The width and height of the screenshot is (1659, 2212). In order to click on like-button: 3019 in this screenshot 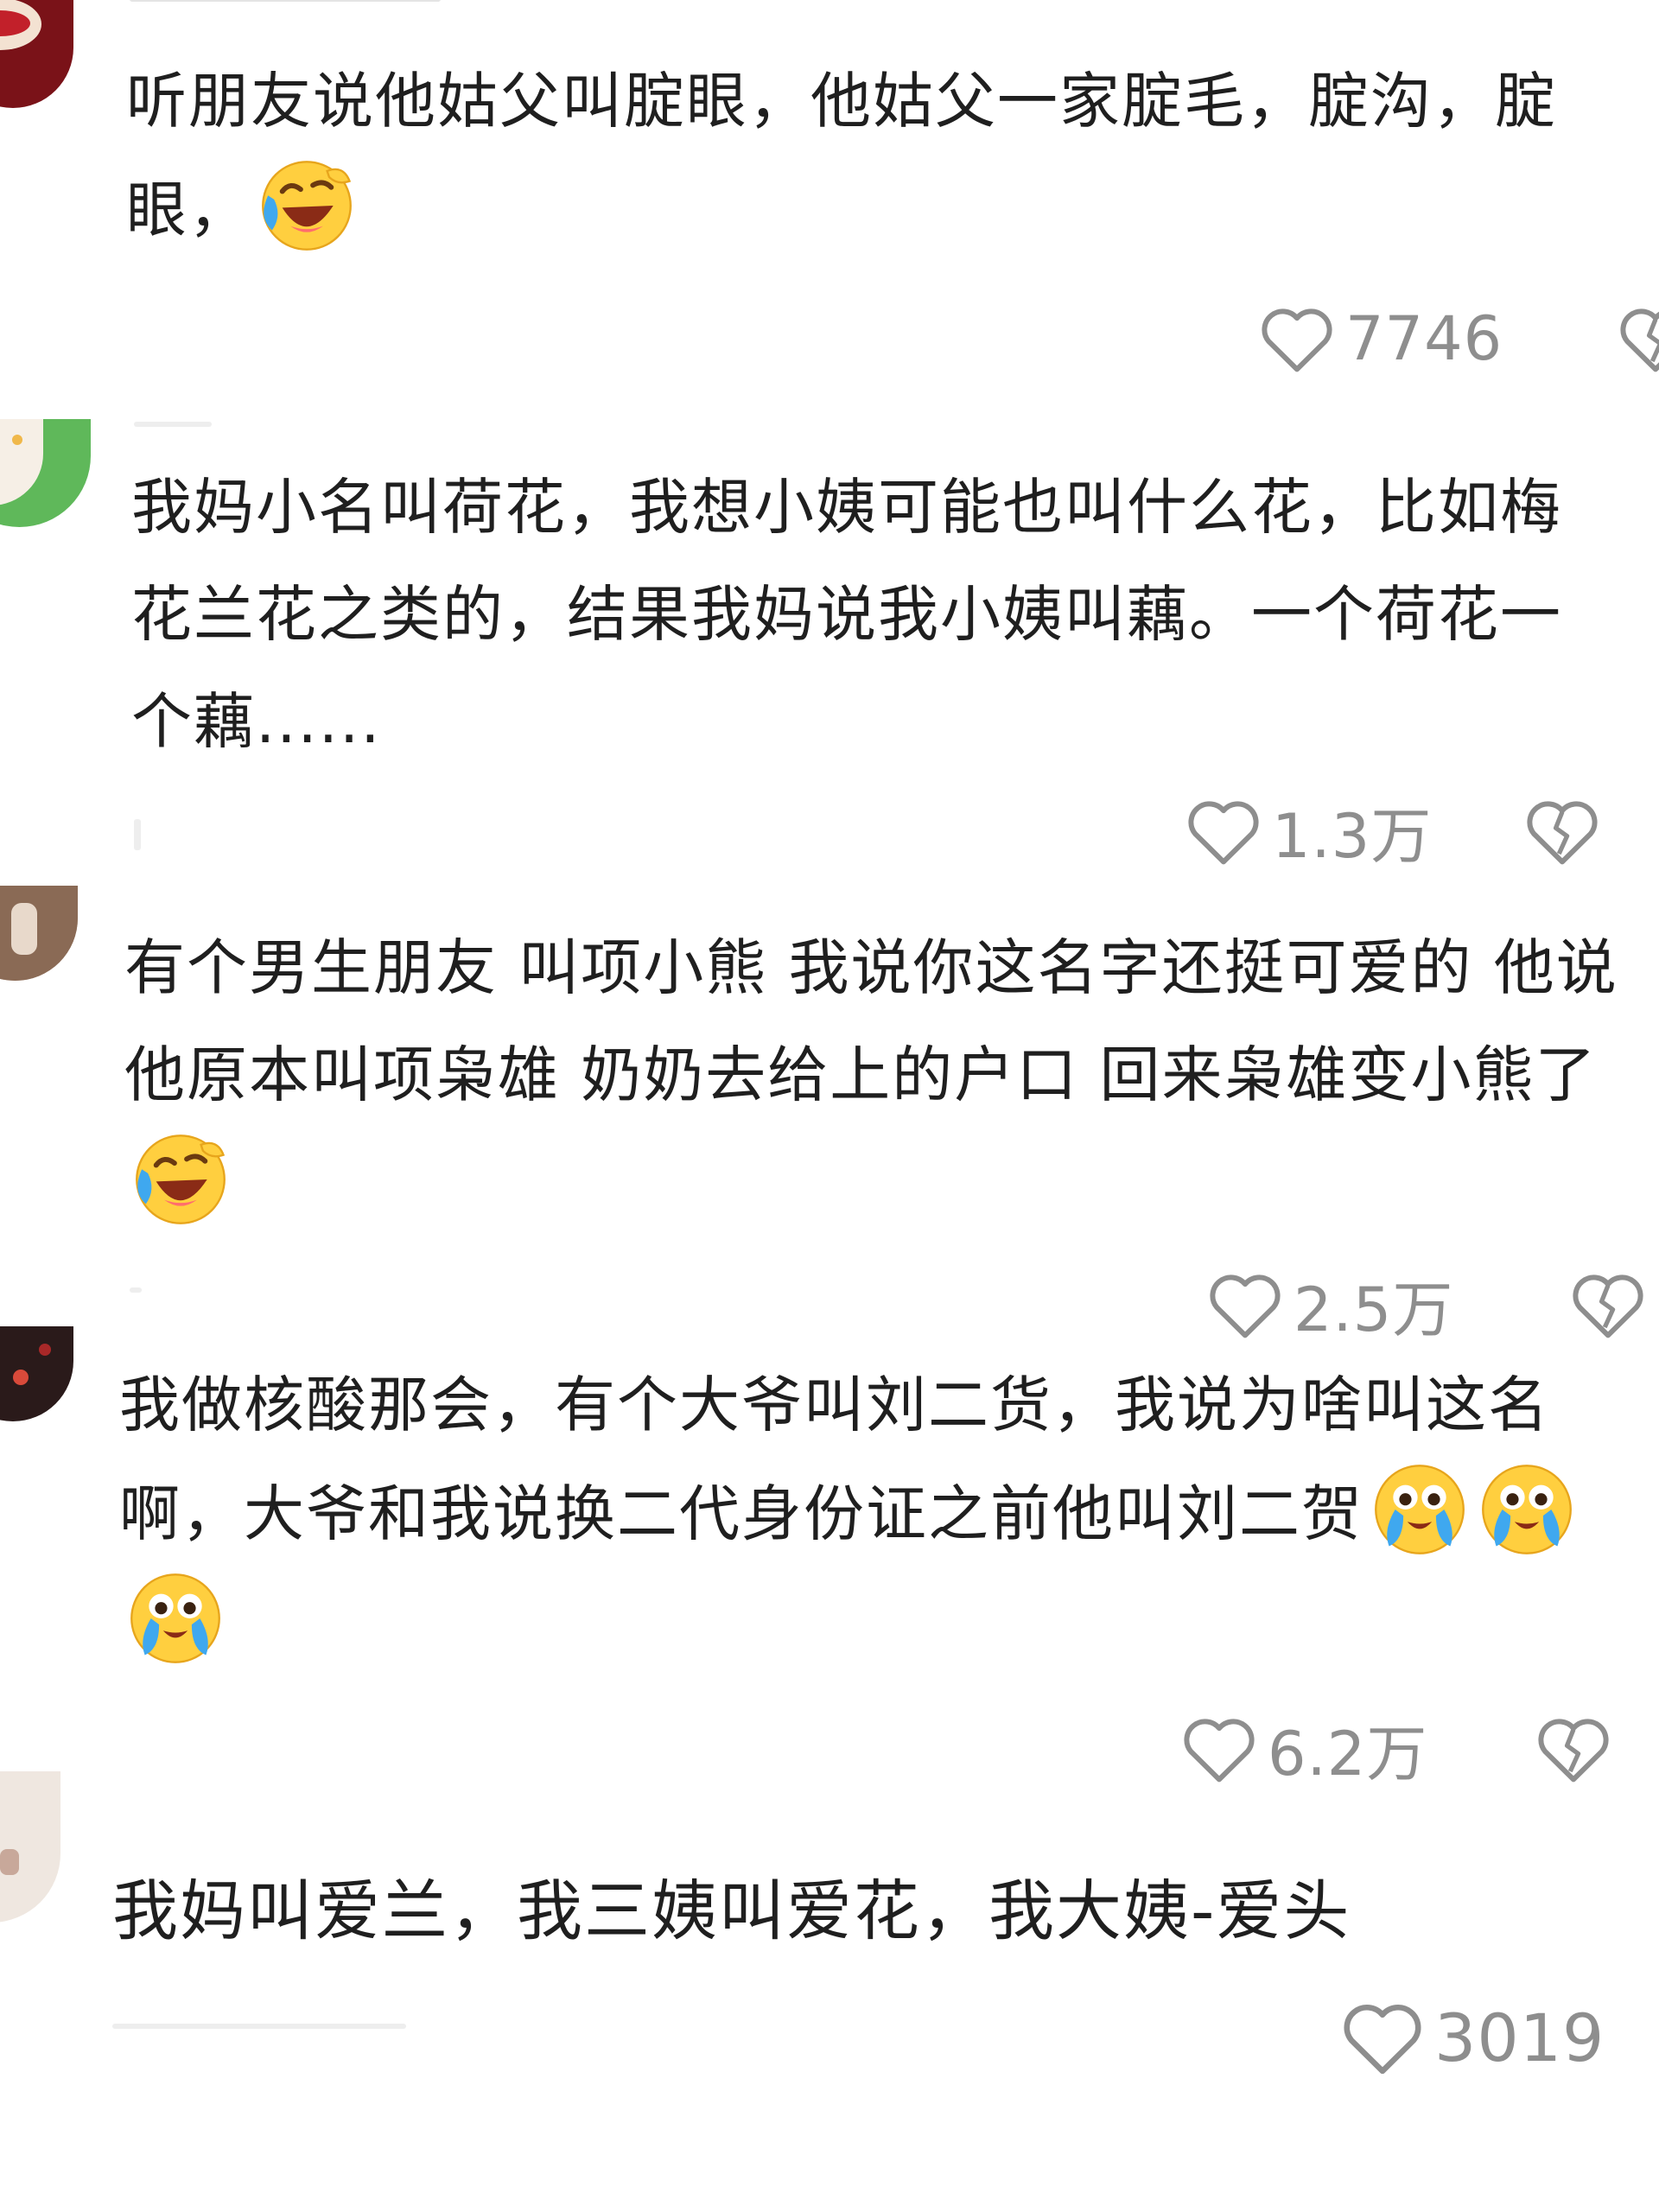, I will do `click(1472, 2037)`.